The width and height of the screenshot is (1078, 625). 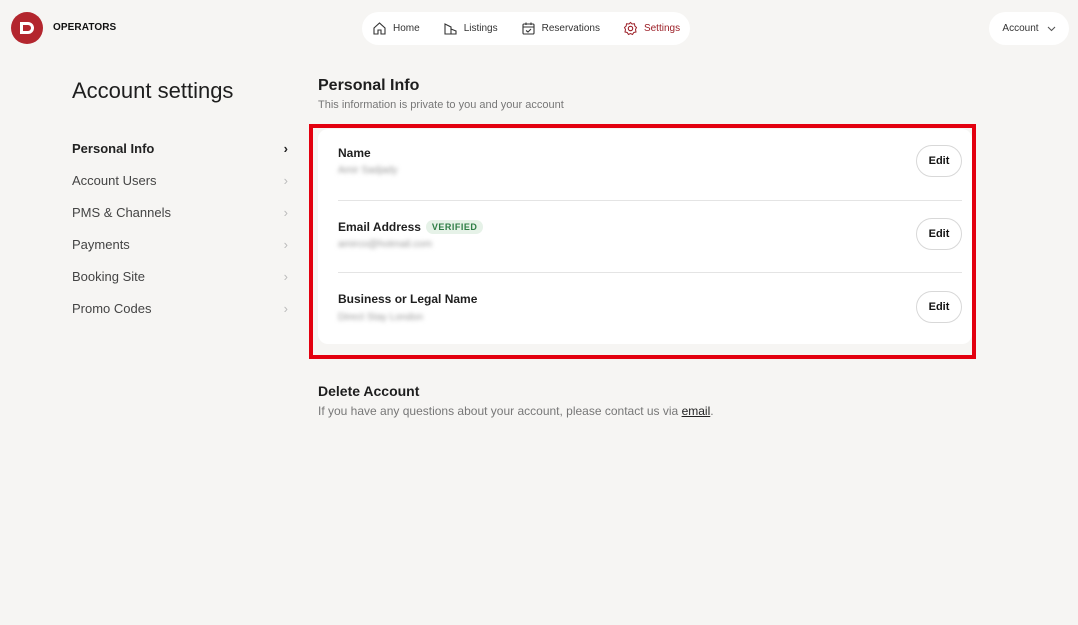 I want to click on home-icon, so click(x=379, y=28).